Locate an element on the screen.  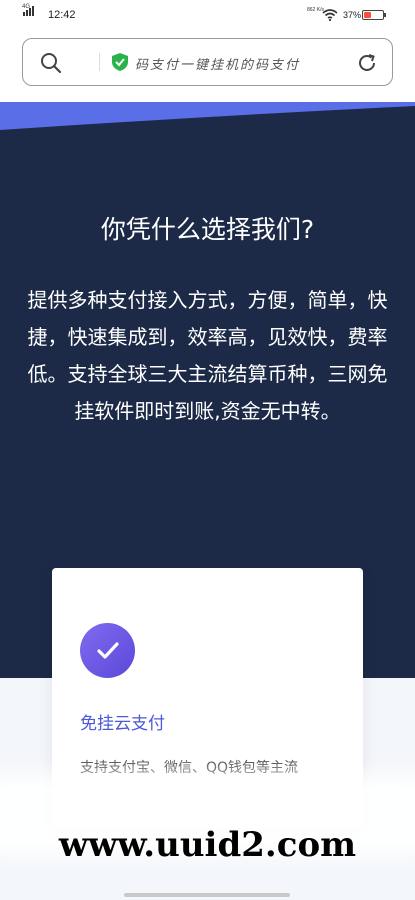
address-bar: 码支付一键挂机的码支付 is located at coordinates (207, 62).